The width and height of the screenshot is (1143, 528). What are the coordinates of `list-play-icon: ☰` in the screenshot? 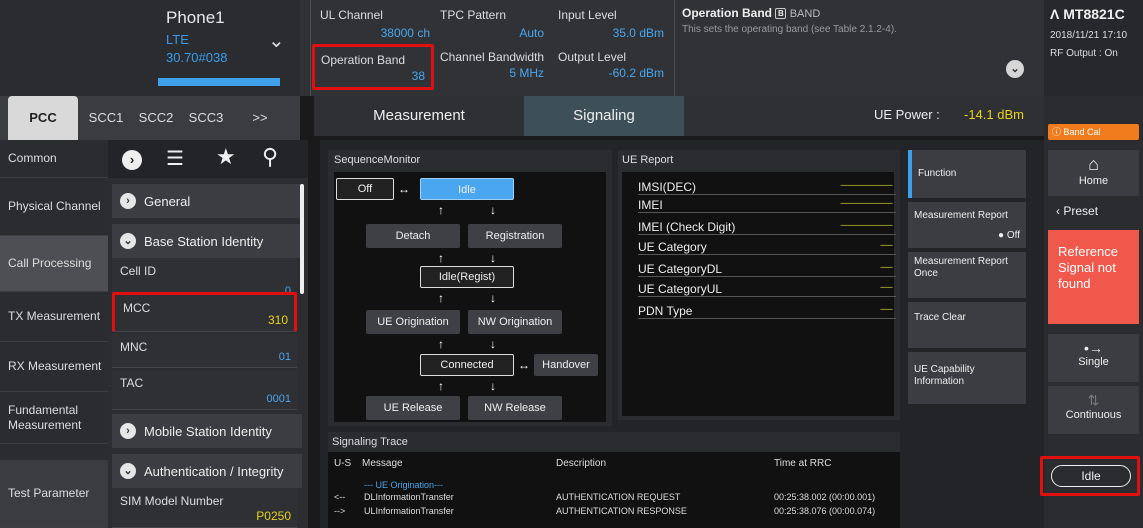 It's located at (175, 158).